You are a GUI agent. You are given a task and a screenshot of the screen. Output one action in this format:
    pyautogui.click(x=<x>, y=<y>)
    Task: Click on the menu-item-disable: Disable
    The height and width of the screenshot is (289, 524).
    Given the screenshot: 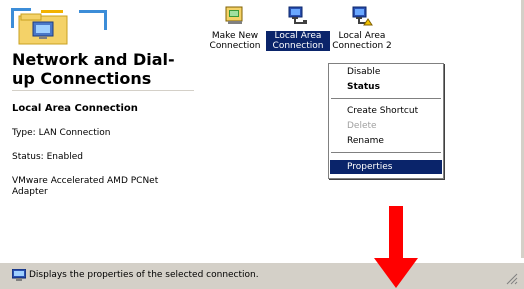 What is the action you would take?
    pyautogui.click(x=386, y=72)
    